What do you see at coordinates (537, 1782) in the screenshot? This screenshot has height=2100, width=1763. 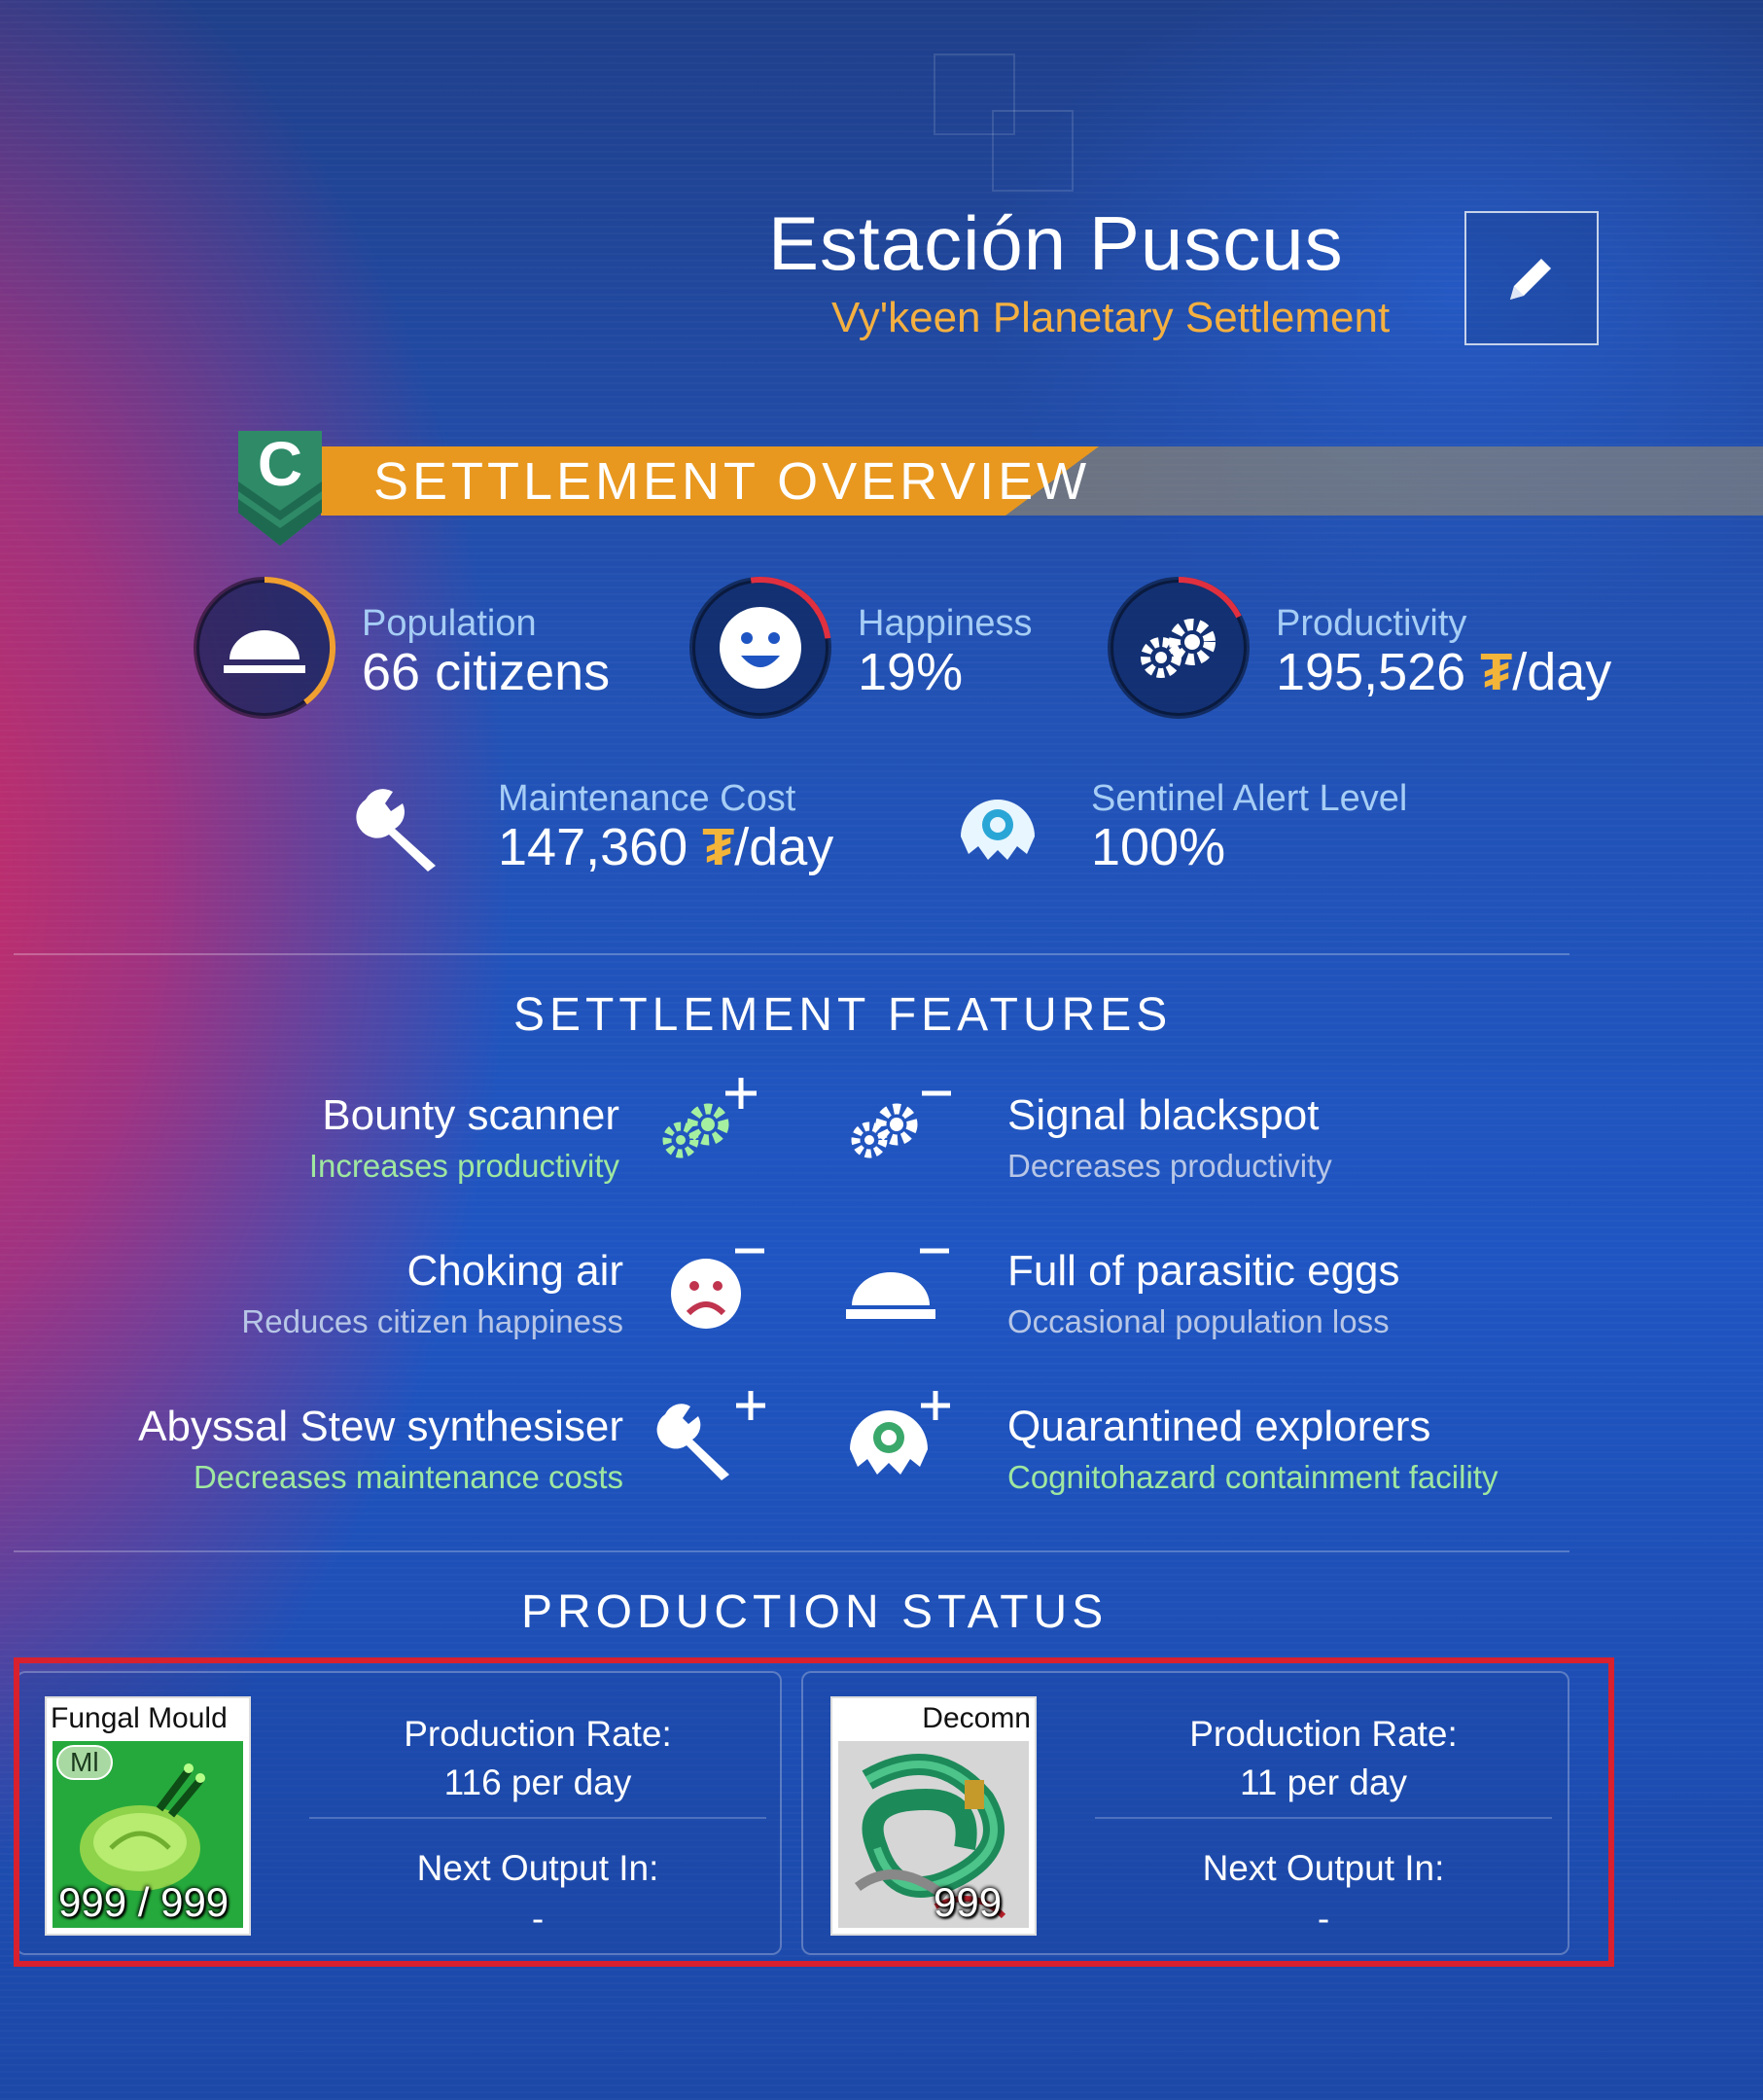 I see `production-rate-value: 116 per day` at bounding box center [537, 1782].